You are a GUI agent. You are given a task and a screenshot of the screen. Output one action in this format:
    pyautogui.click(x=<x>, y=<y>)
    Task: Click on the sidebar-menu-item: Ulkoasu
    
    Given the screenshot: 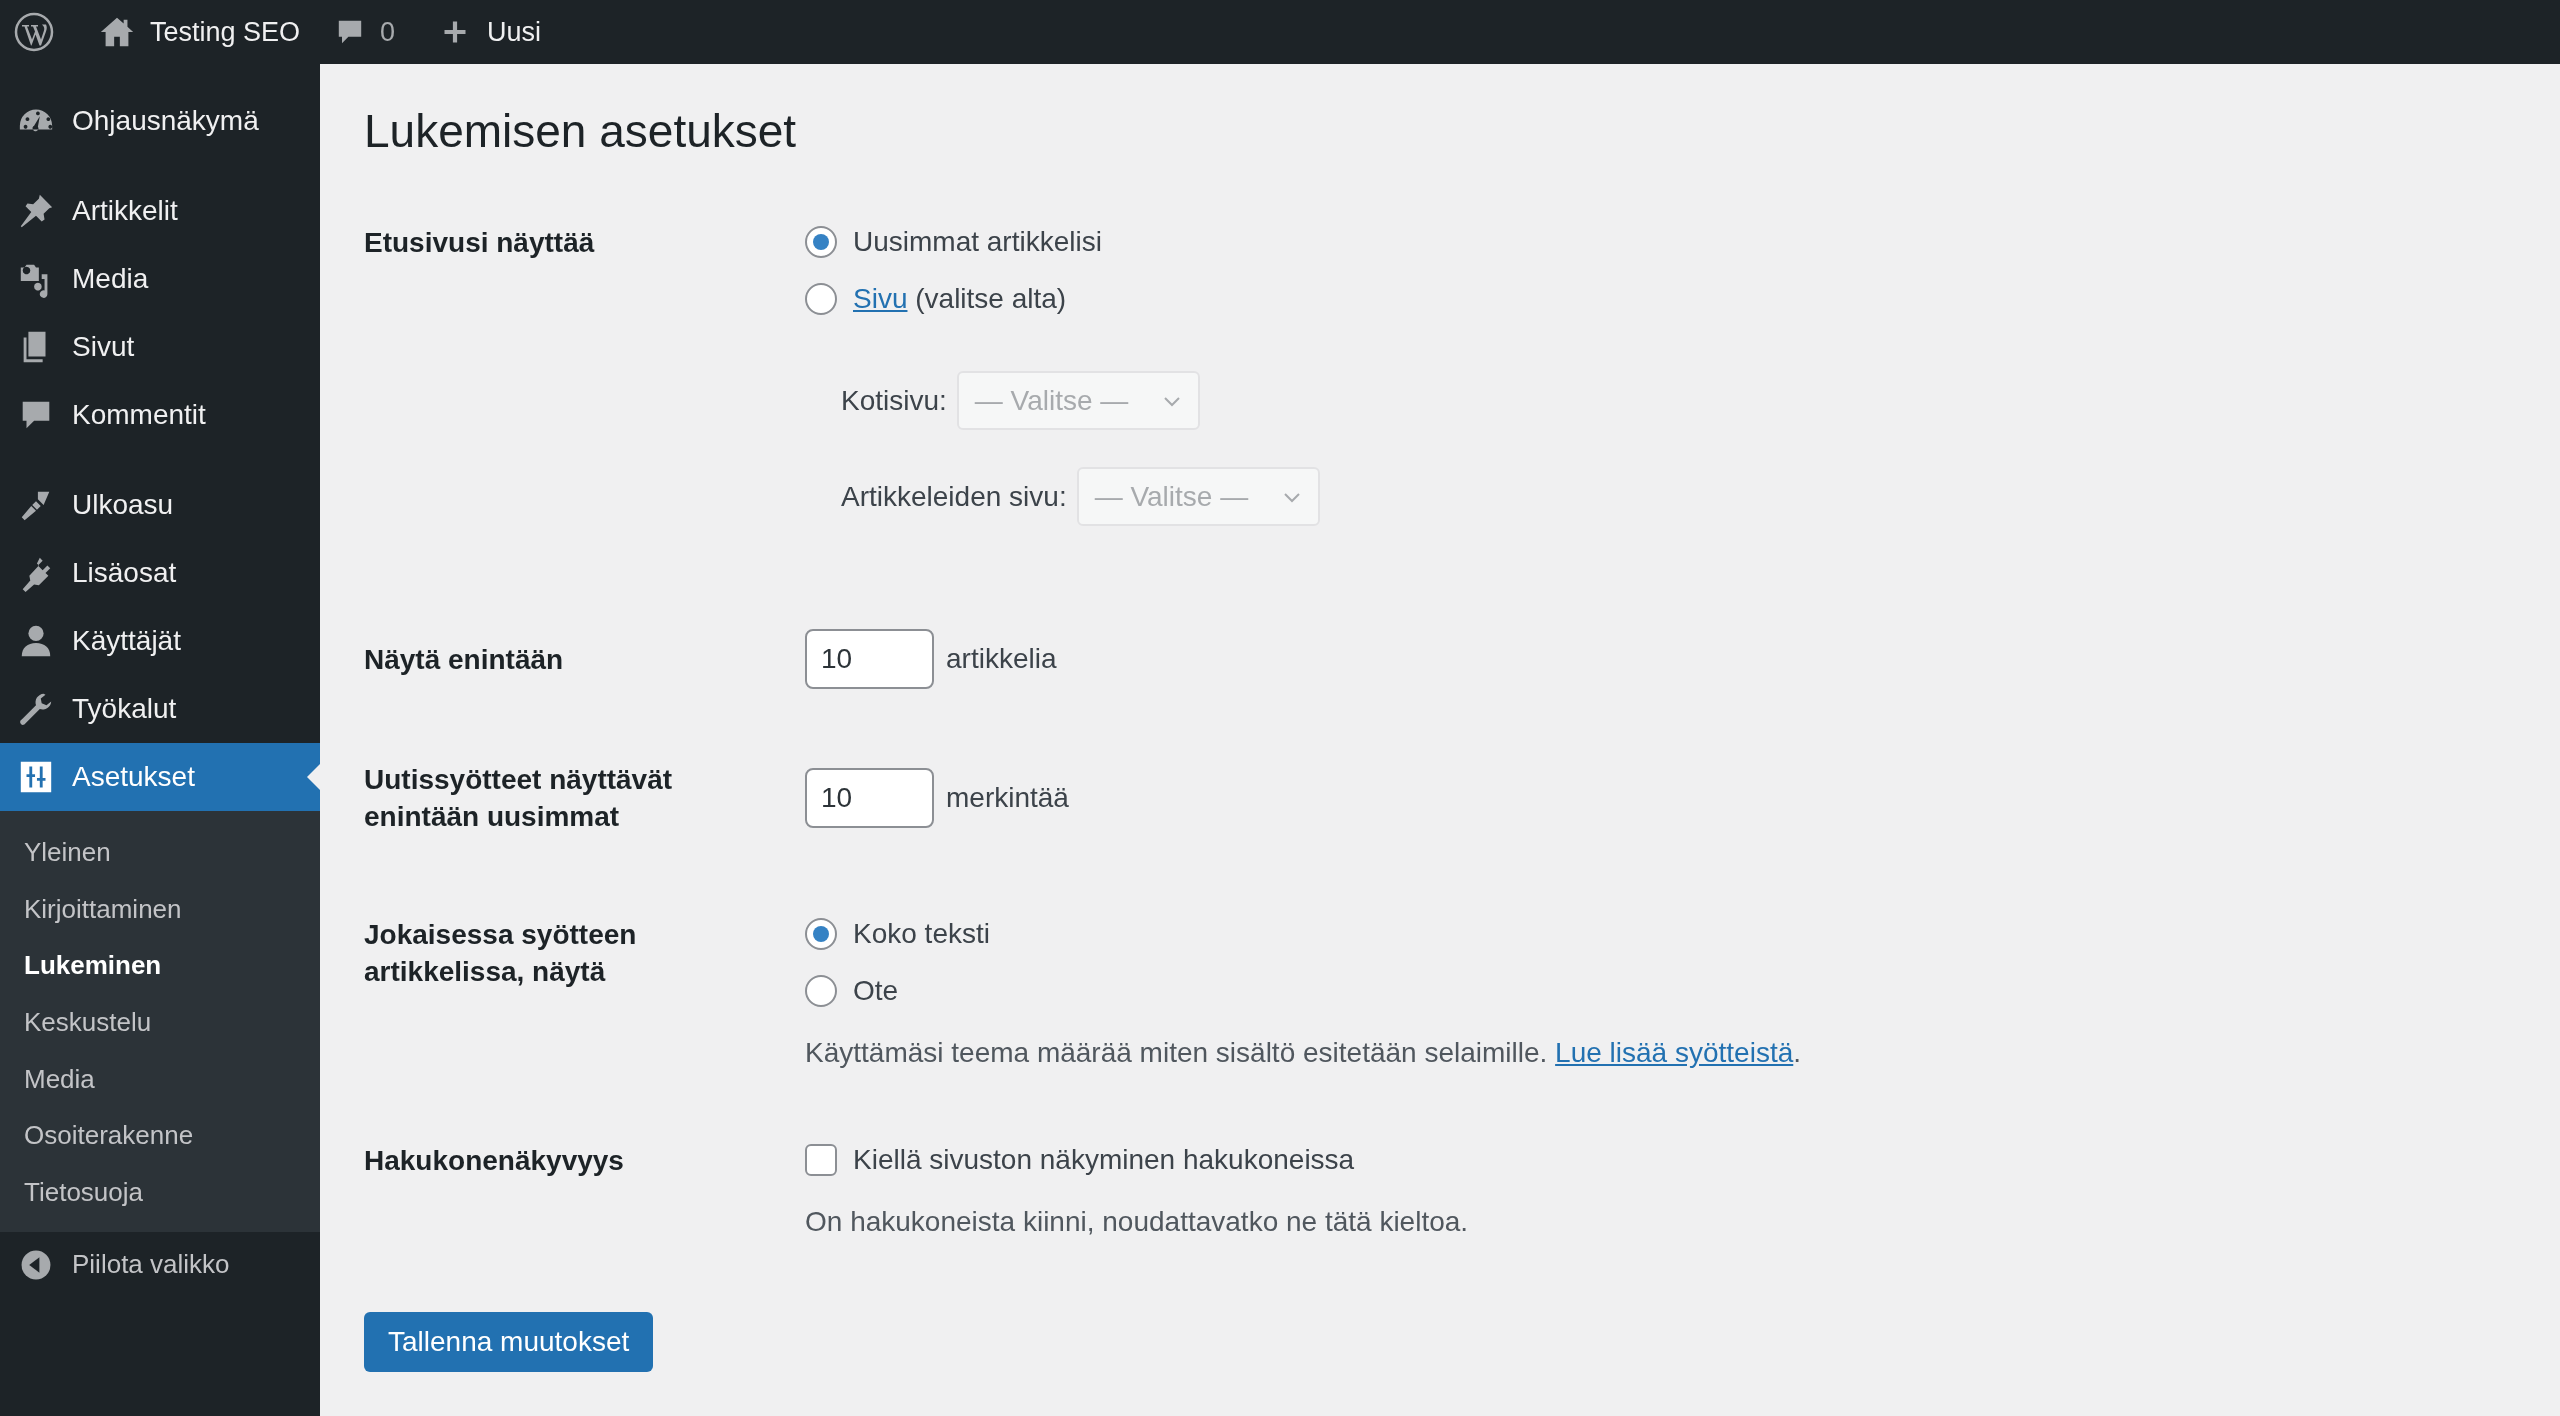 What is the action you would take?
    pyautogui.click(x=160, y=505)
    